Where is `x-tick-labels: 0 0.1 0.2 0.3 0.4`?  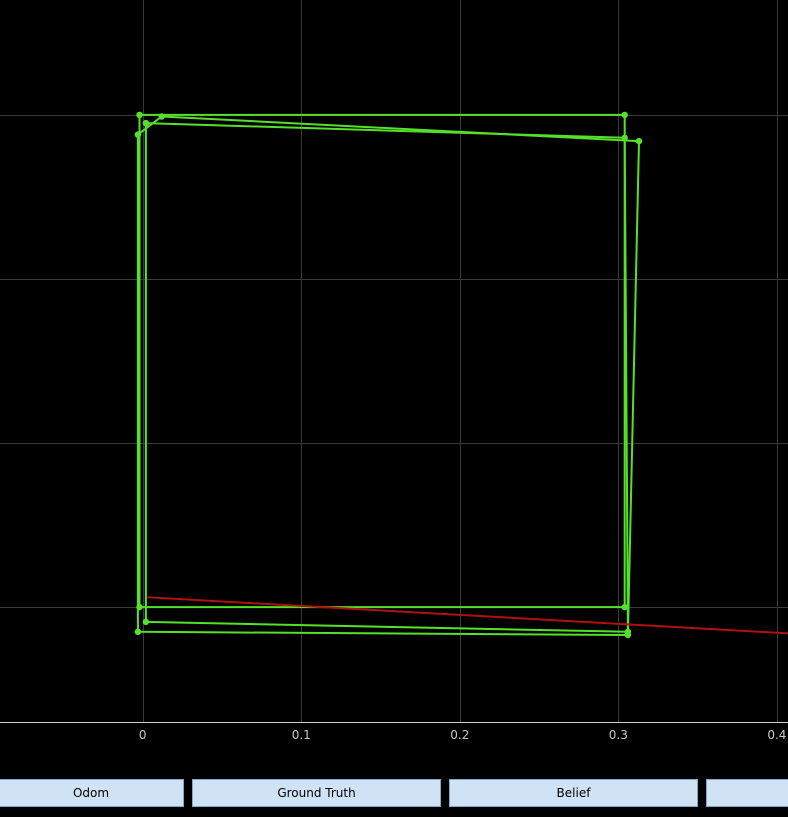
x-tick-labels: 0 0.1 0.2 0.3 0.4 is located at coordinates (463, 735).